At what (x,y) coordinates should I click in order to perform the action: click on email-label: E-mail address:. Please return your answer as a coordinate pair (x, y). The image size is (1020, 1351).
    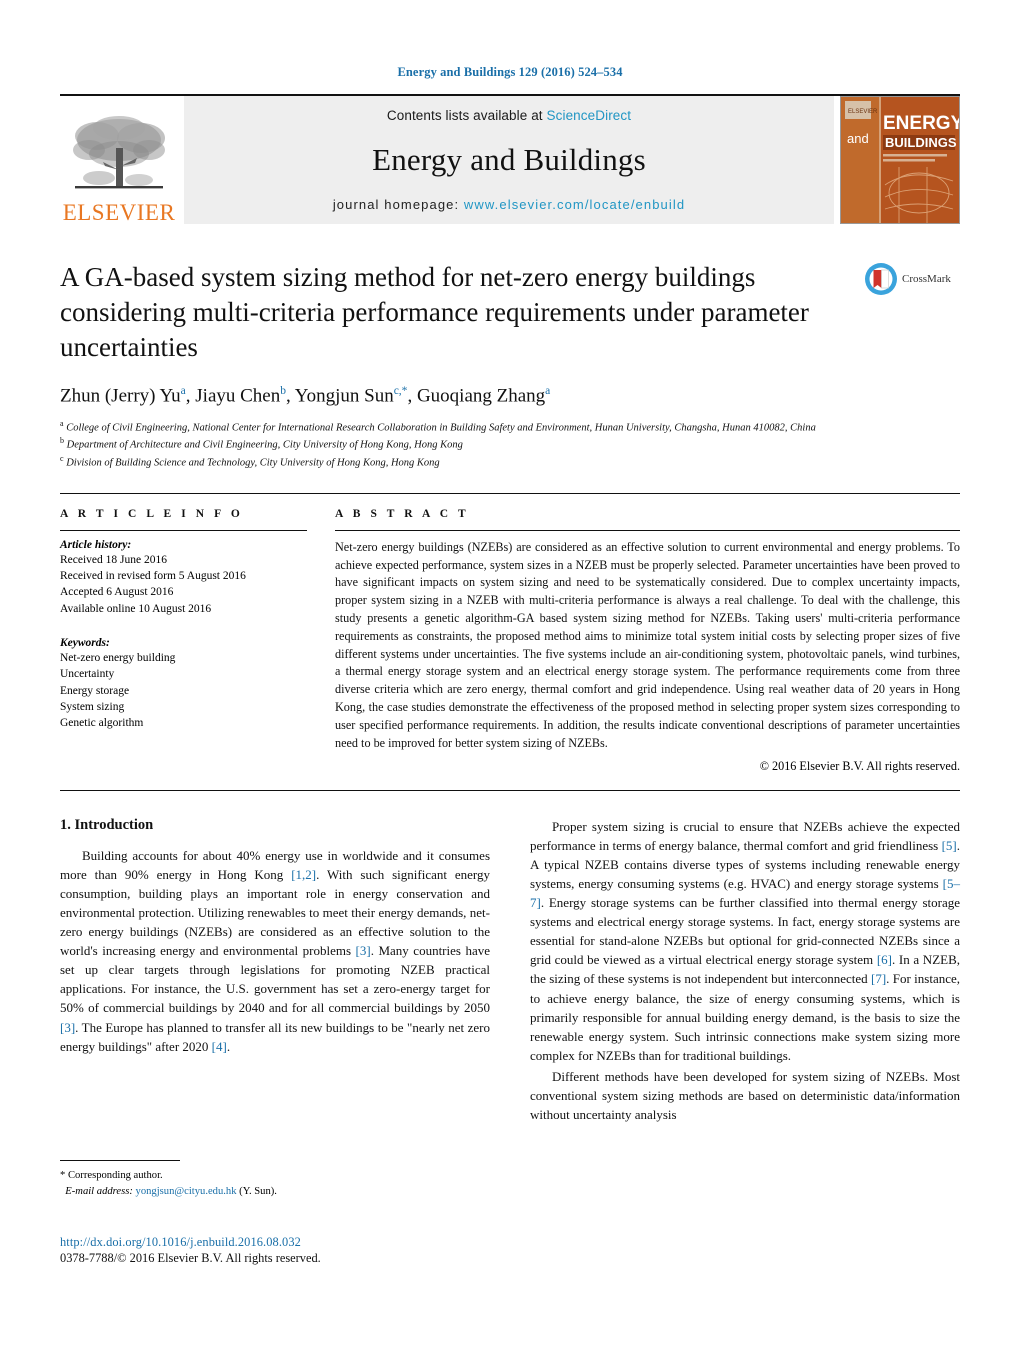
    Looking at the image, I should click on (99, 1191).